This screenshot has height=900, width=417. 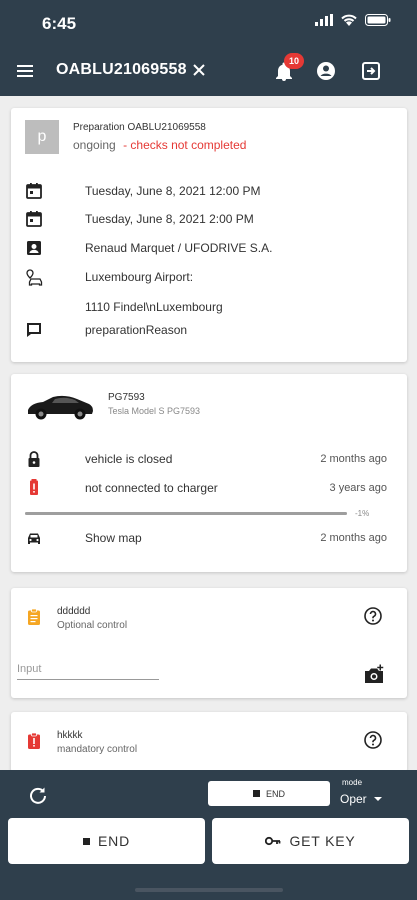 What do you see at coordinates (353, 799) in the screenshot?
I see `mode-value: Oper` at bounding box center [353, 799].